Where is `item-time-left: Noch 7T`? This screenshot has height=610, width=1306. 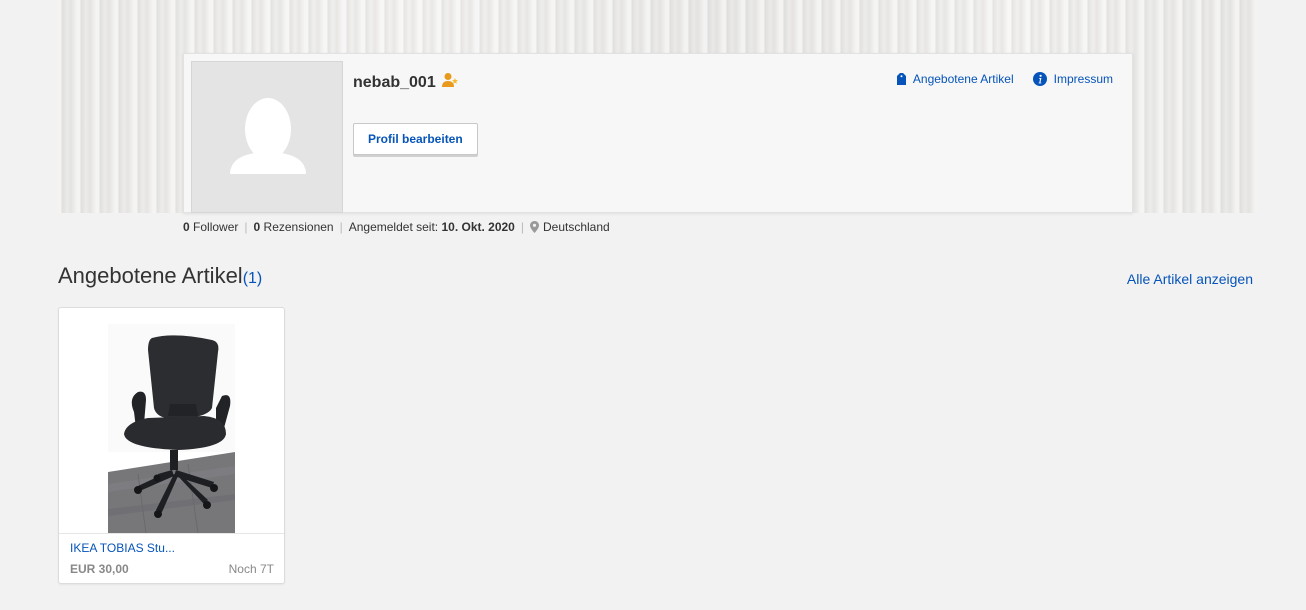 item-time-left: Noch 7T is located at coordinates (251, 569).